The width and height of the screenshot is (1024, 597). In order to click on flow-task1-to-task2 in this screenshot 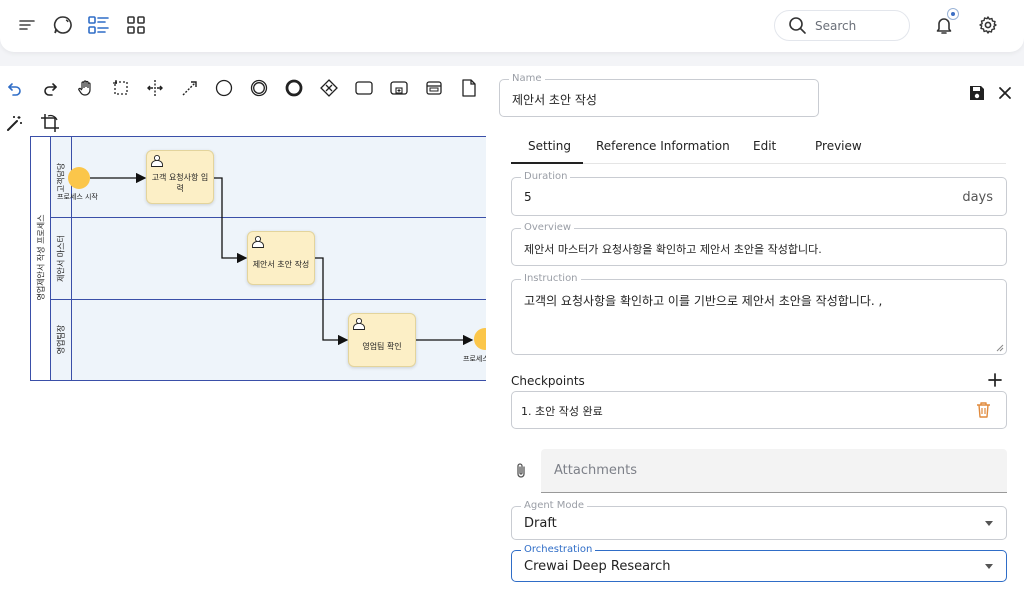, I will do `click(231, 220)`.